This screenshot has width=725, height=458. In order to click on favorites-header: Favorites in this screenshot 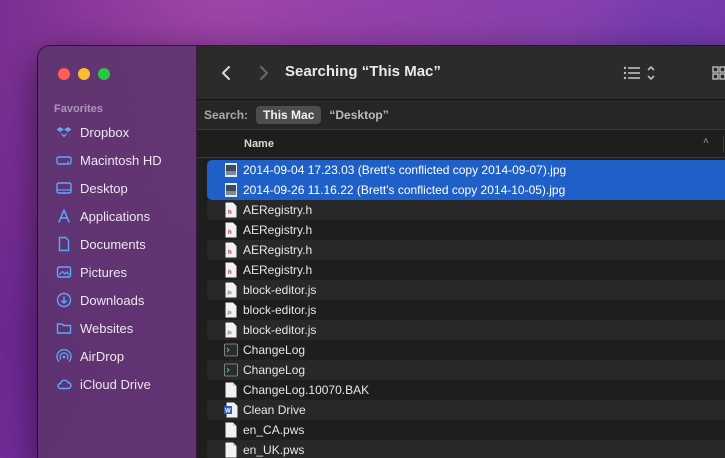, I will do `click(78, 109)`.